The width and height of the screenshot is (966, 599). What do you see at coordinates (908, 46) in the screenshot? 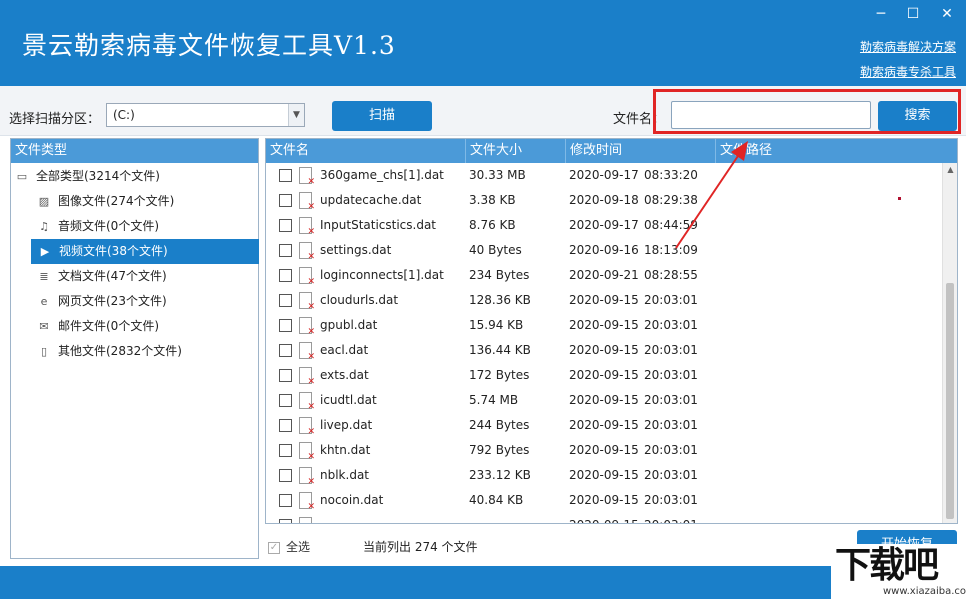
I see `ransomware-solution-link: 勒索病毒解决方案` at bounding box center [908, 46].